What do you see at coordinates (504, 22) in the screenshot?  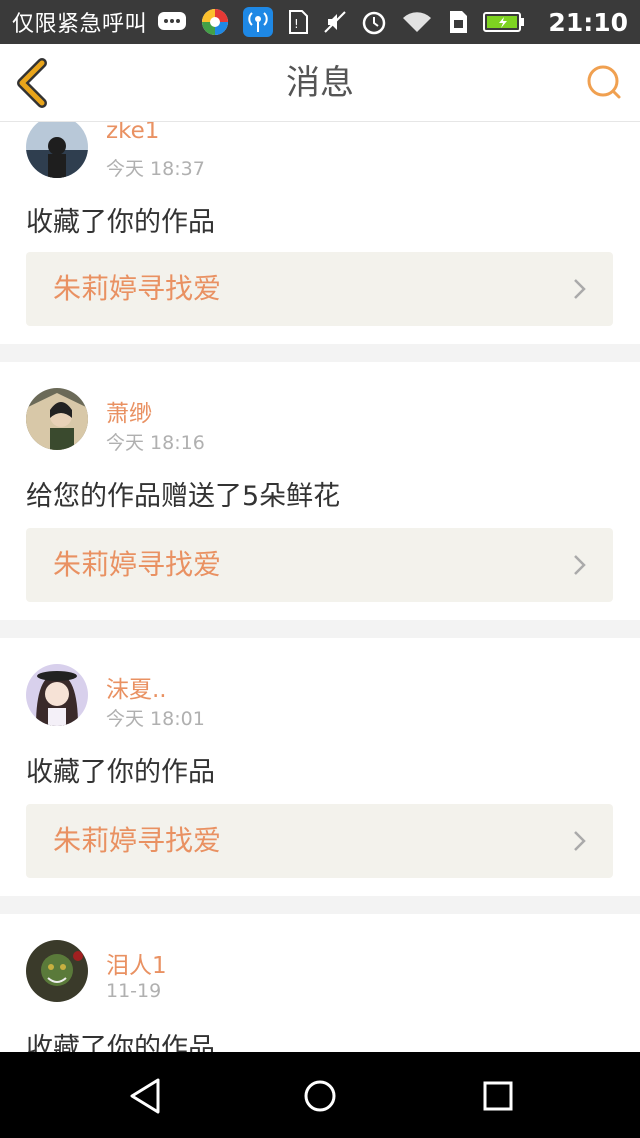 I see `battery-icon` at bounding box center [504, 22].